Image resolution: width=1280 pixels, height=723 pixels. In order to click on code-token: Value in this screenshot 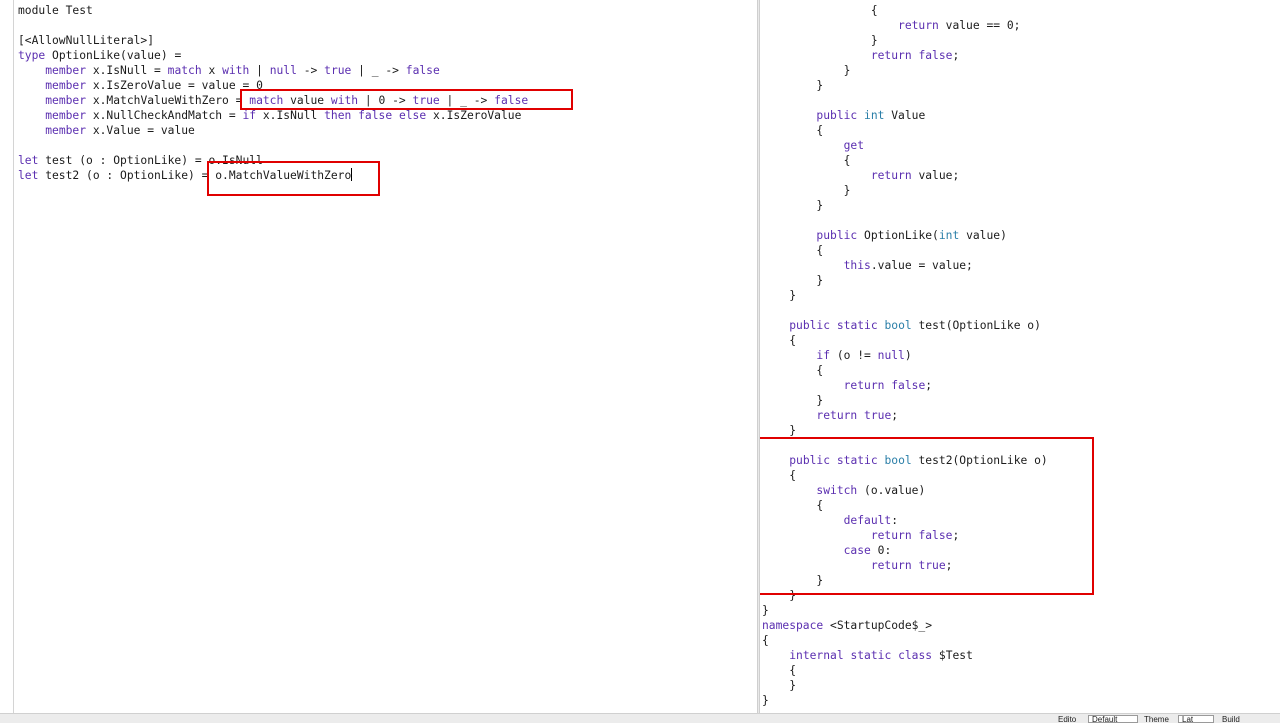, I will do `click(905, 115)`.